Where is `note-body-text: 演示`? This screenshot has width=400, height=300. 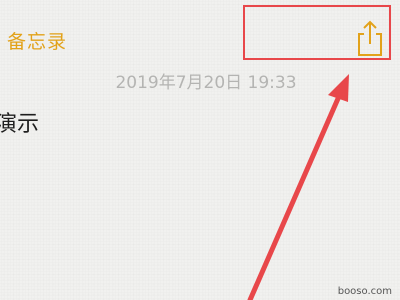 note-body-text: 演示 is located at coordinates (47, 122).